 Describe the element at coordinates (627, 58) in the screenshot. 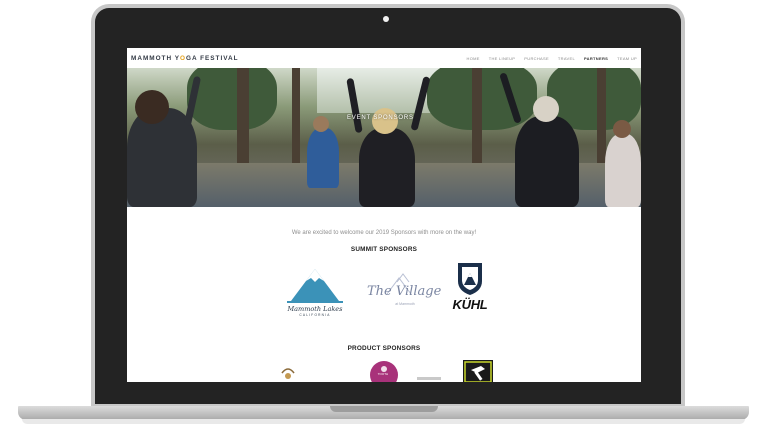

I see `nav-team-up: TEAM UP` at that location.